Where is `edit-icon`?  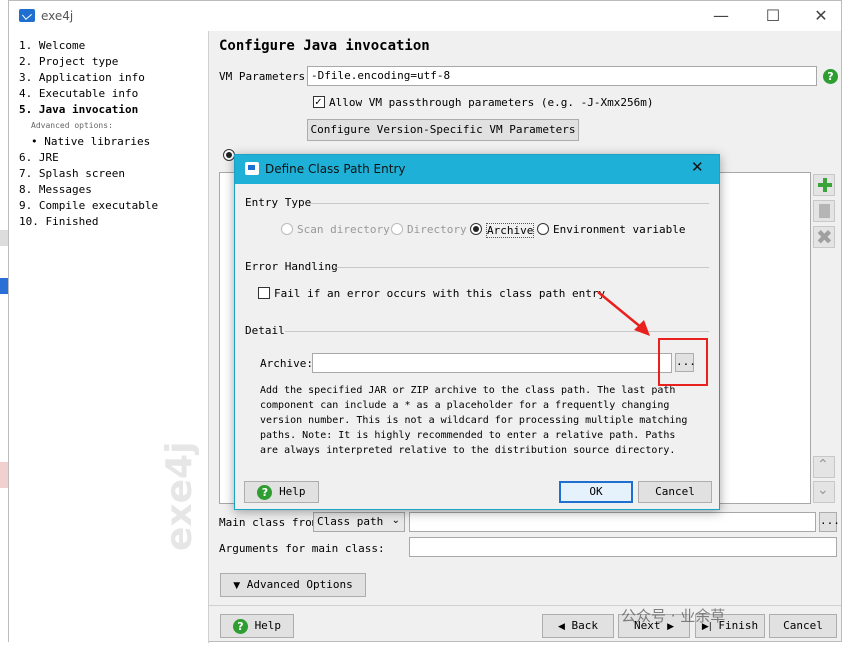
edit-icon is located at coordinates (824, 211).